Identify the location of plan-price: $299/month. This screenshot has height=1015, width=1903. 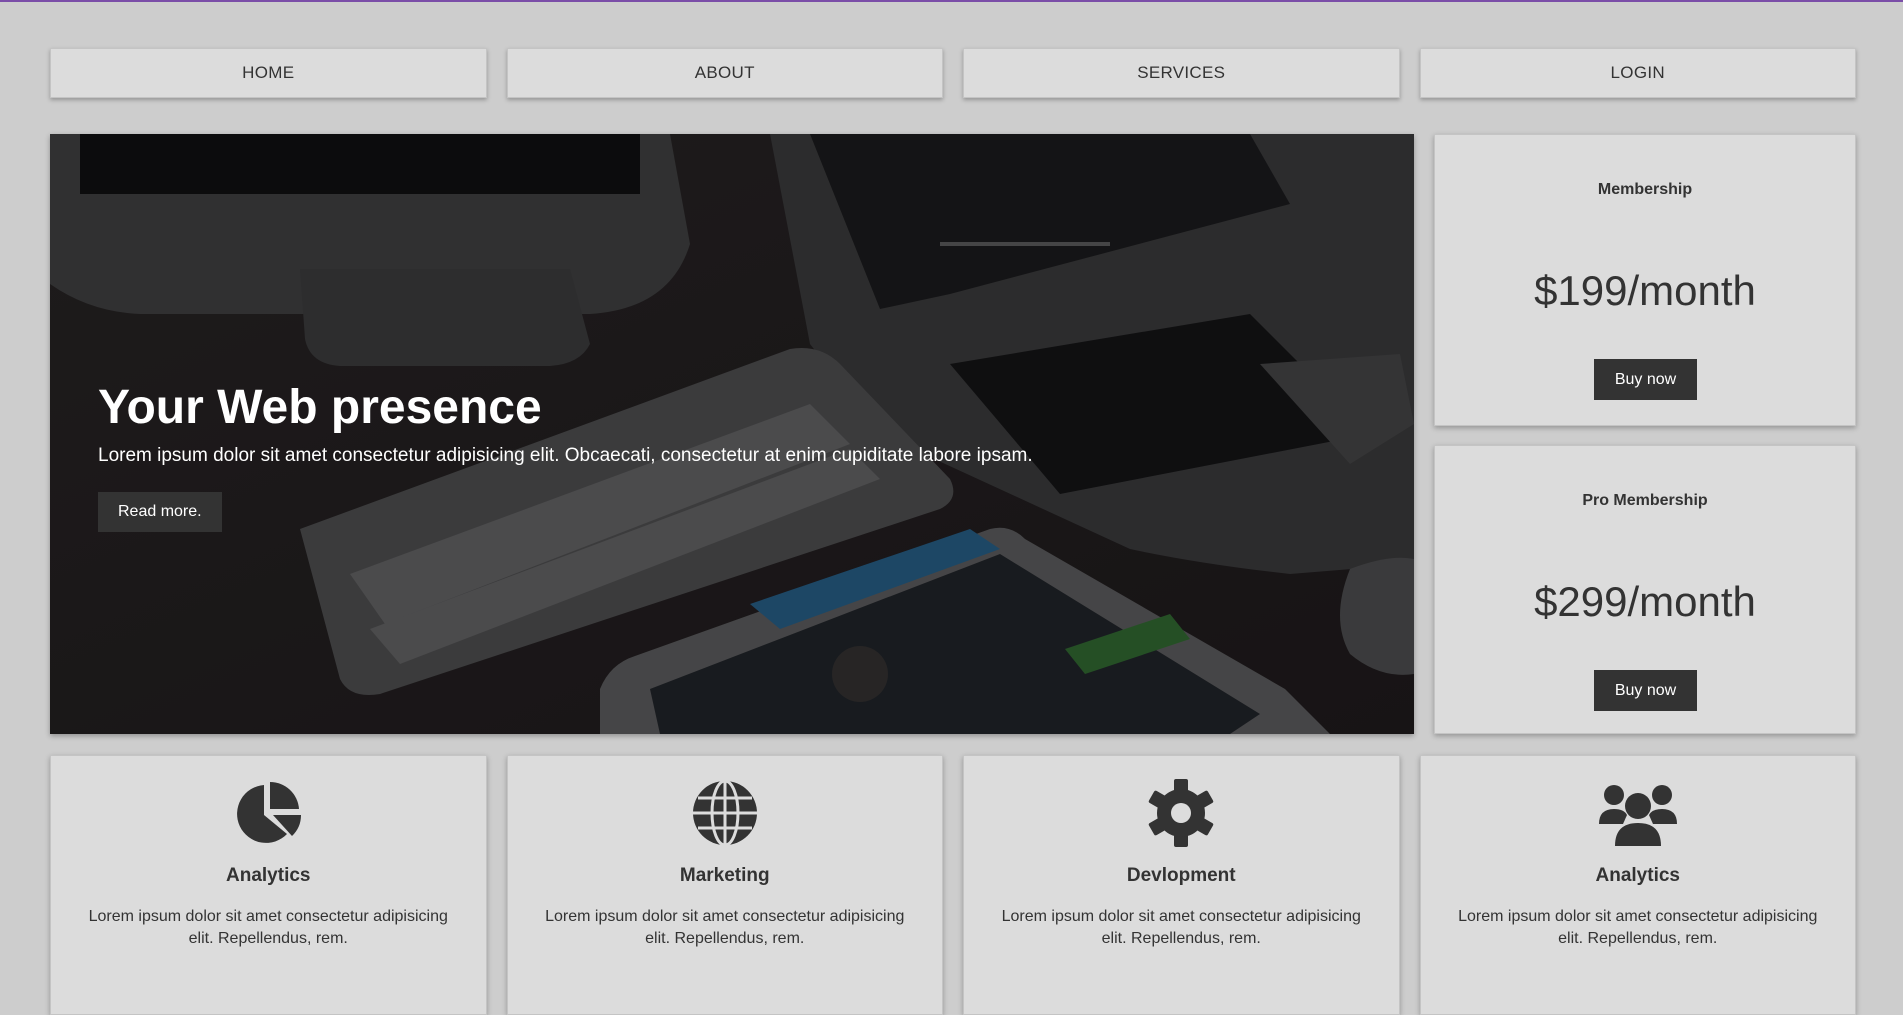
(1645, 601).